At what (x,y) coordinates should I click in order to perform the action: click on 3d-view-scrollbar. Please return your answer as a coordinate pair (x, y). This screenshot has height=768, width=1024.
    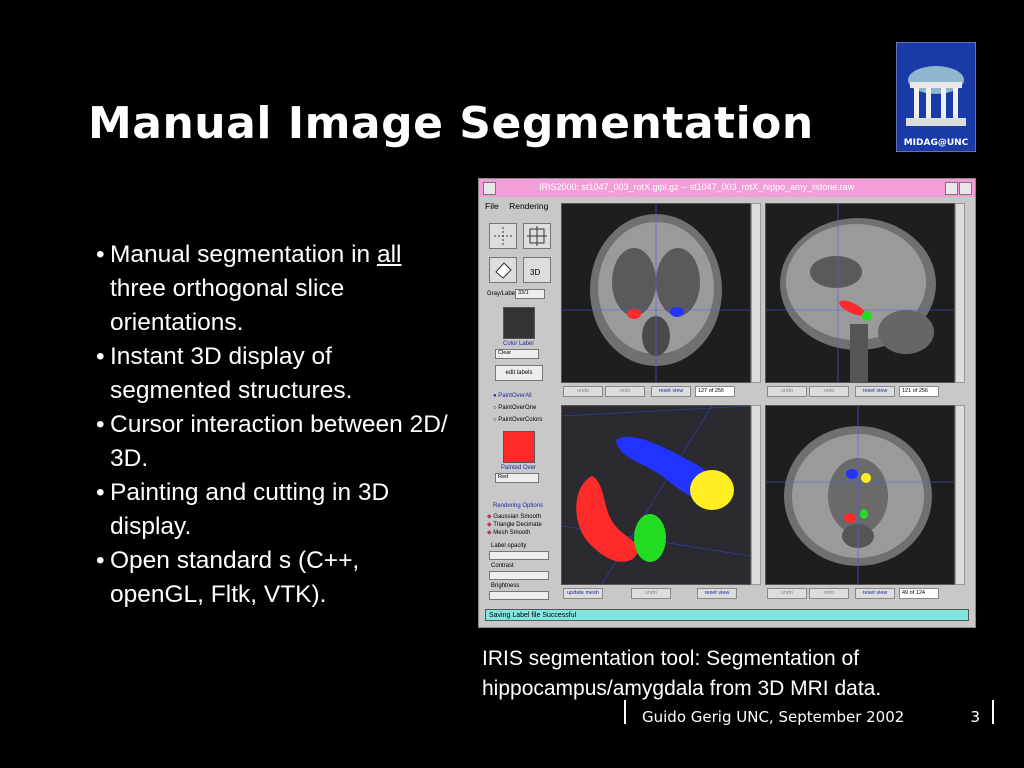
    Looking at the image, I should click on (756, 495).